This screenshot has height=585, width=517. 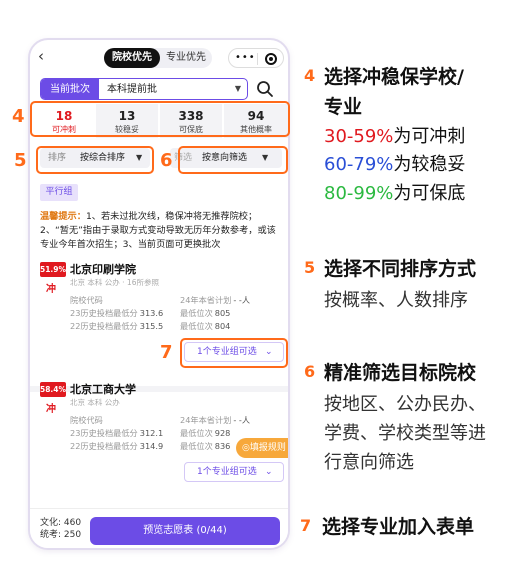 What do you see at coordinates (234, 353) in the screenshot?
I see `highlight-box-major` at bounding box center [234, 353].